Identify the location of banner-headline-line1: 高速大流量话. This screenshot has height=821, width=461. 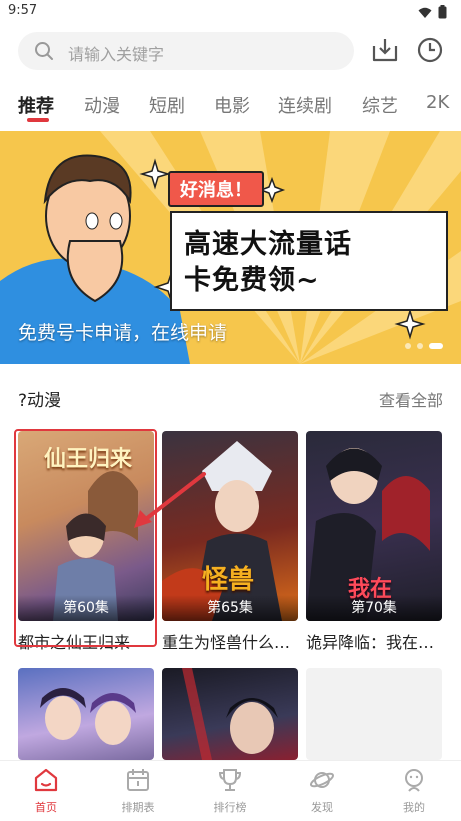
(268, 244).